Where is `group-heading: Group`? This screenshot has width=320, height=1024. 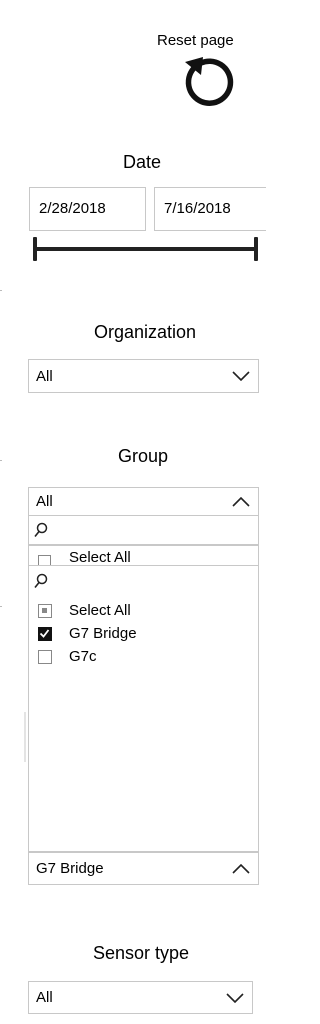
group-heading: Group is located at coordinates (143, 456).